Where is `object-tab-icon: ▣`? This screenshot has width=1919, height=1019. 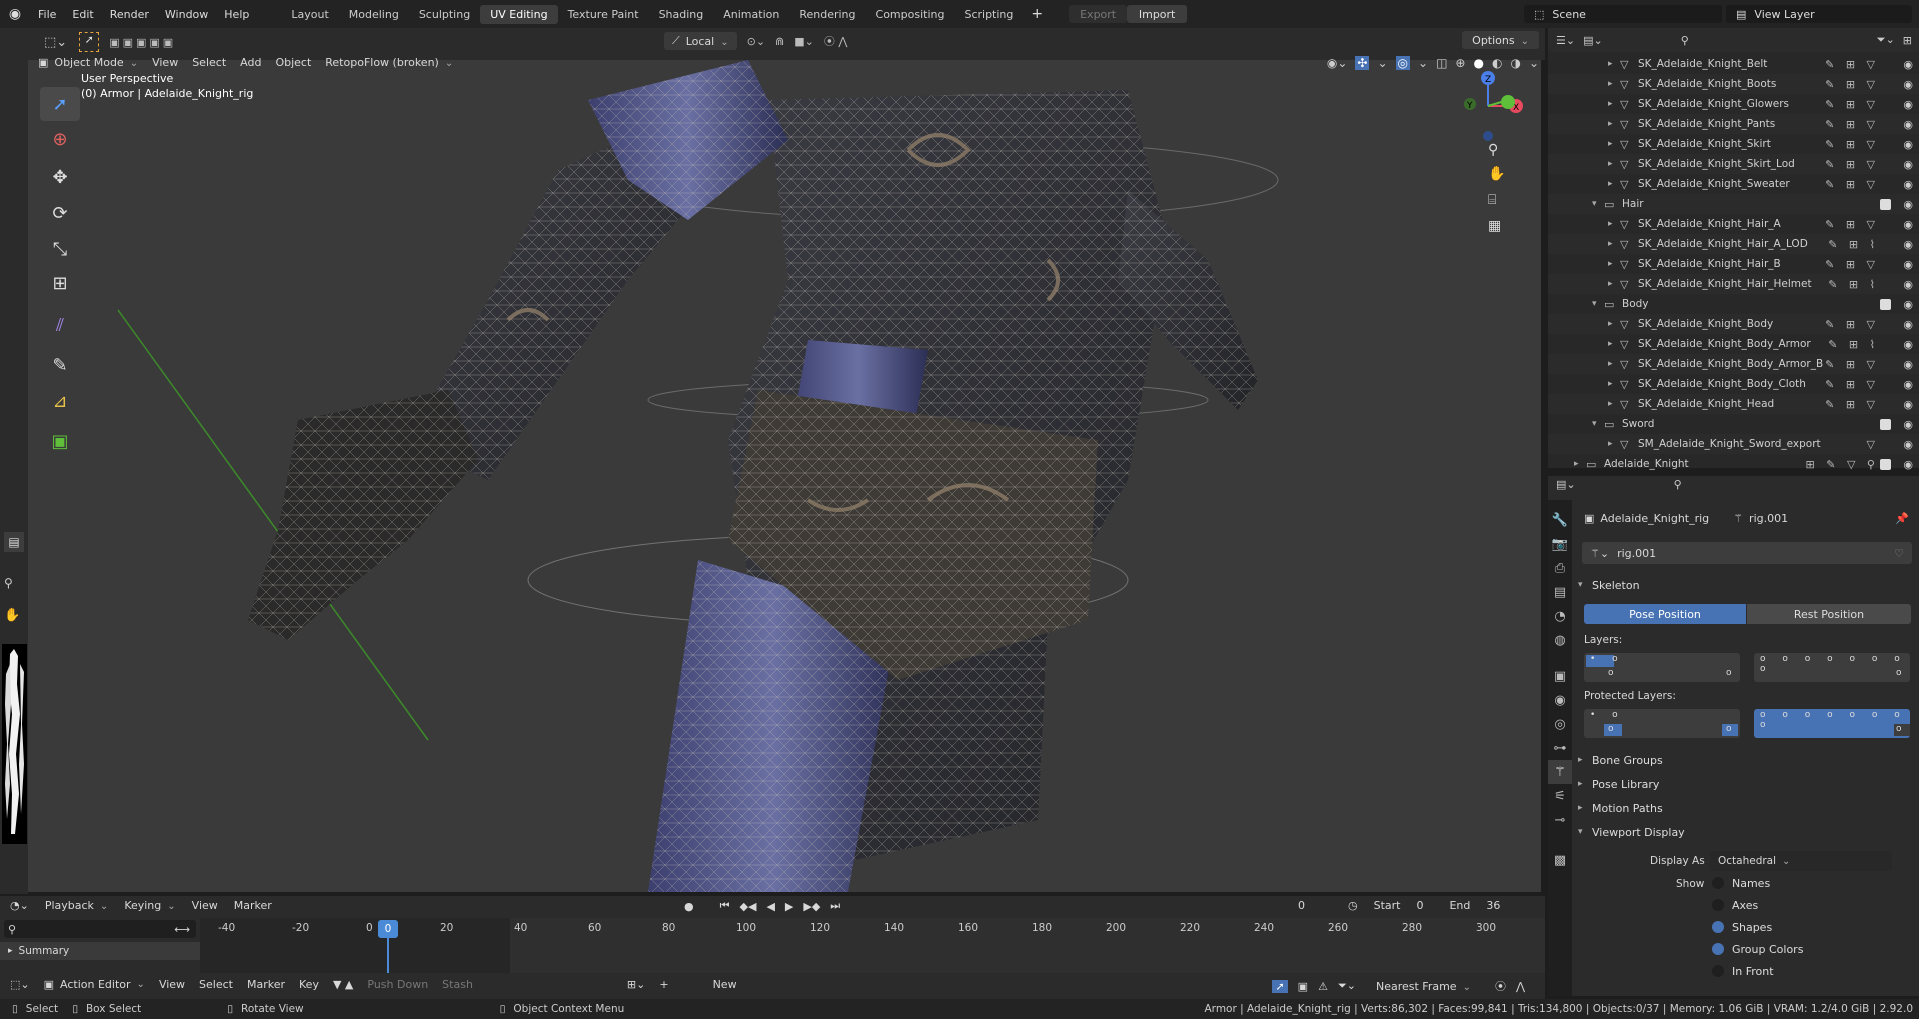 object-tab-icon: ▣ is located at coordinates (1560, 676).